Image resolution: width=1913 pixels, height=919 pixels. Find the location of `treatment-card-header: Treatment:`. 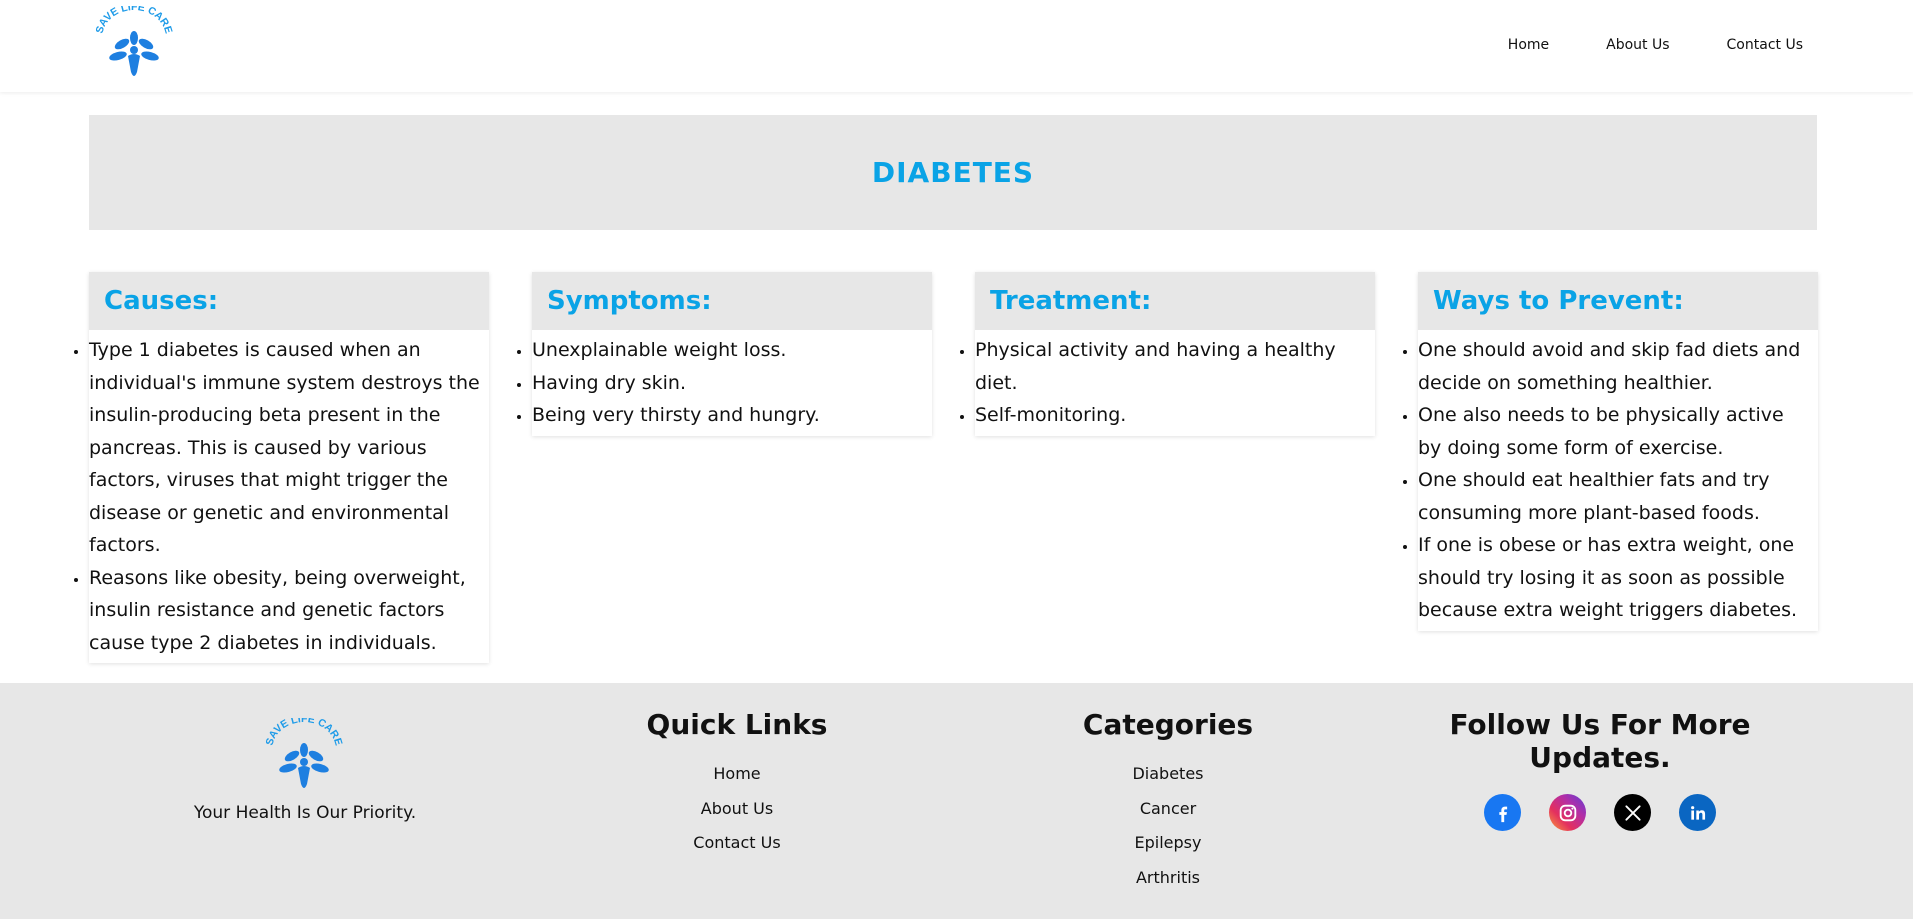

treatment-card-header: Treatment: is located at coordinates (1175, 301).